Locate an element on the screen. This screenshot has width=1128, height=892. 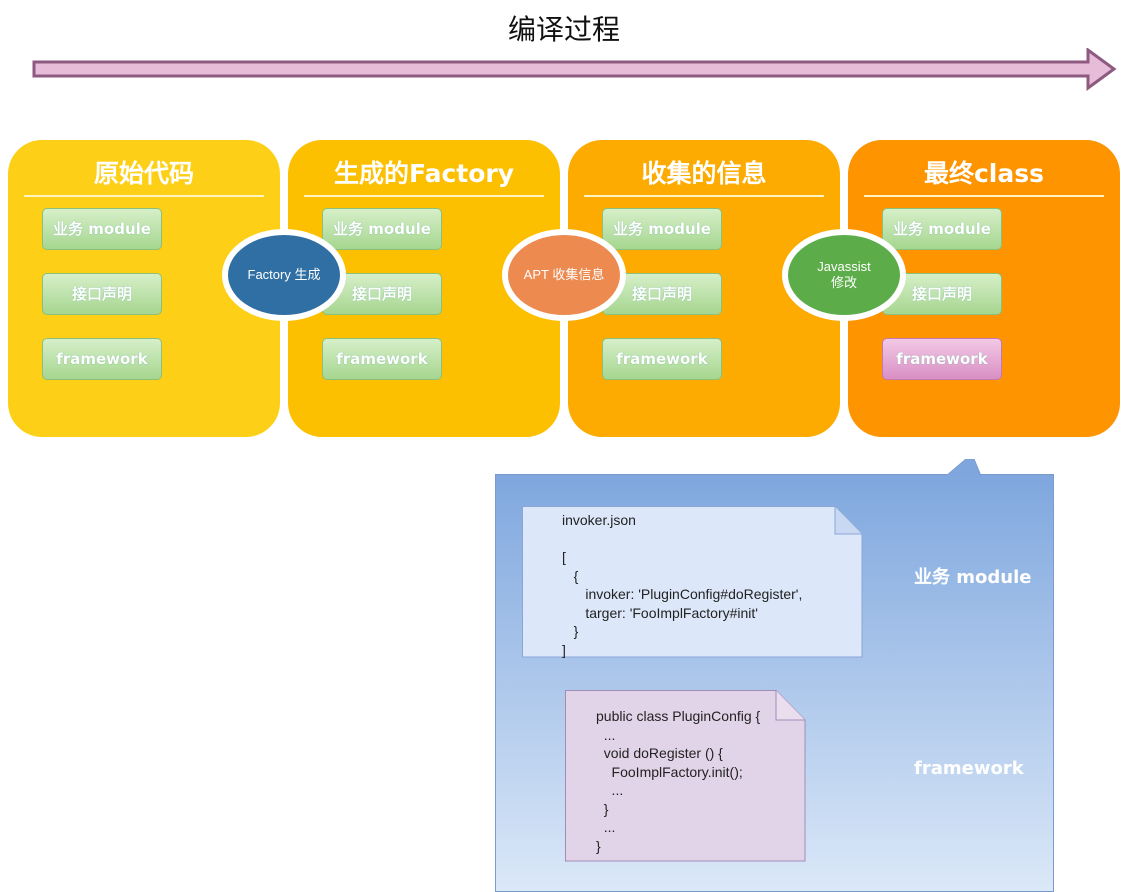
diagram-title: 编译过程 is located at coordinates (563, 29).